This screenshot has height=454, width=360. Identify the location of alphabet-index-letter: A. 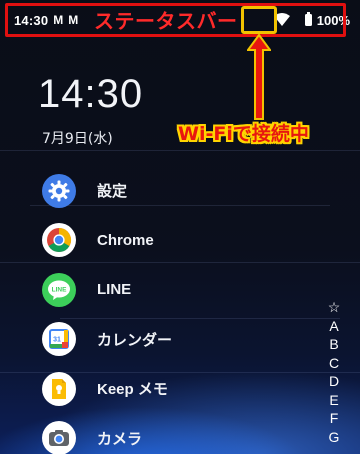
(333, 326).